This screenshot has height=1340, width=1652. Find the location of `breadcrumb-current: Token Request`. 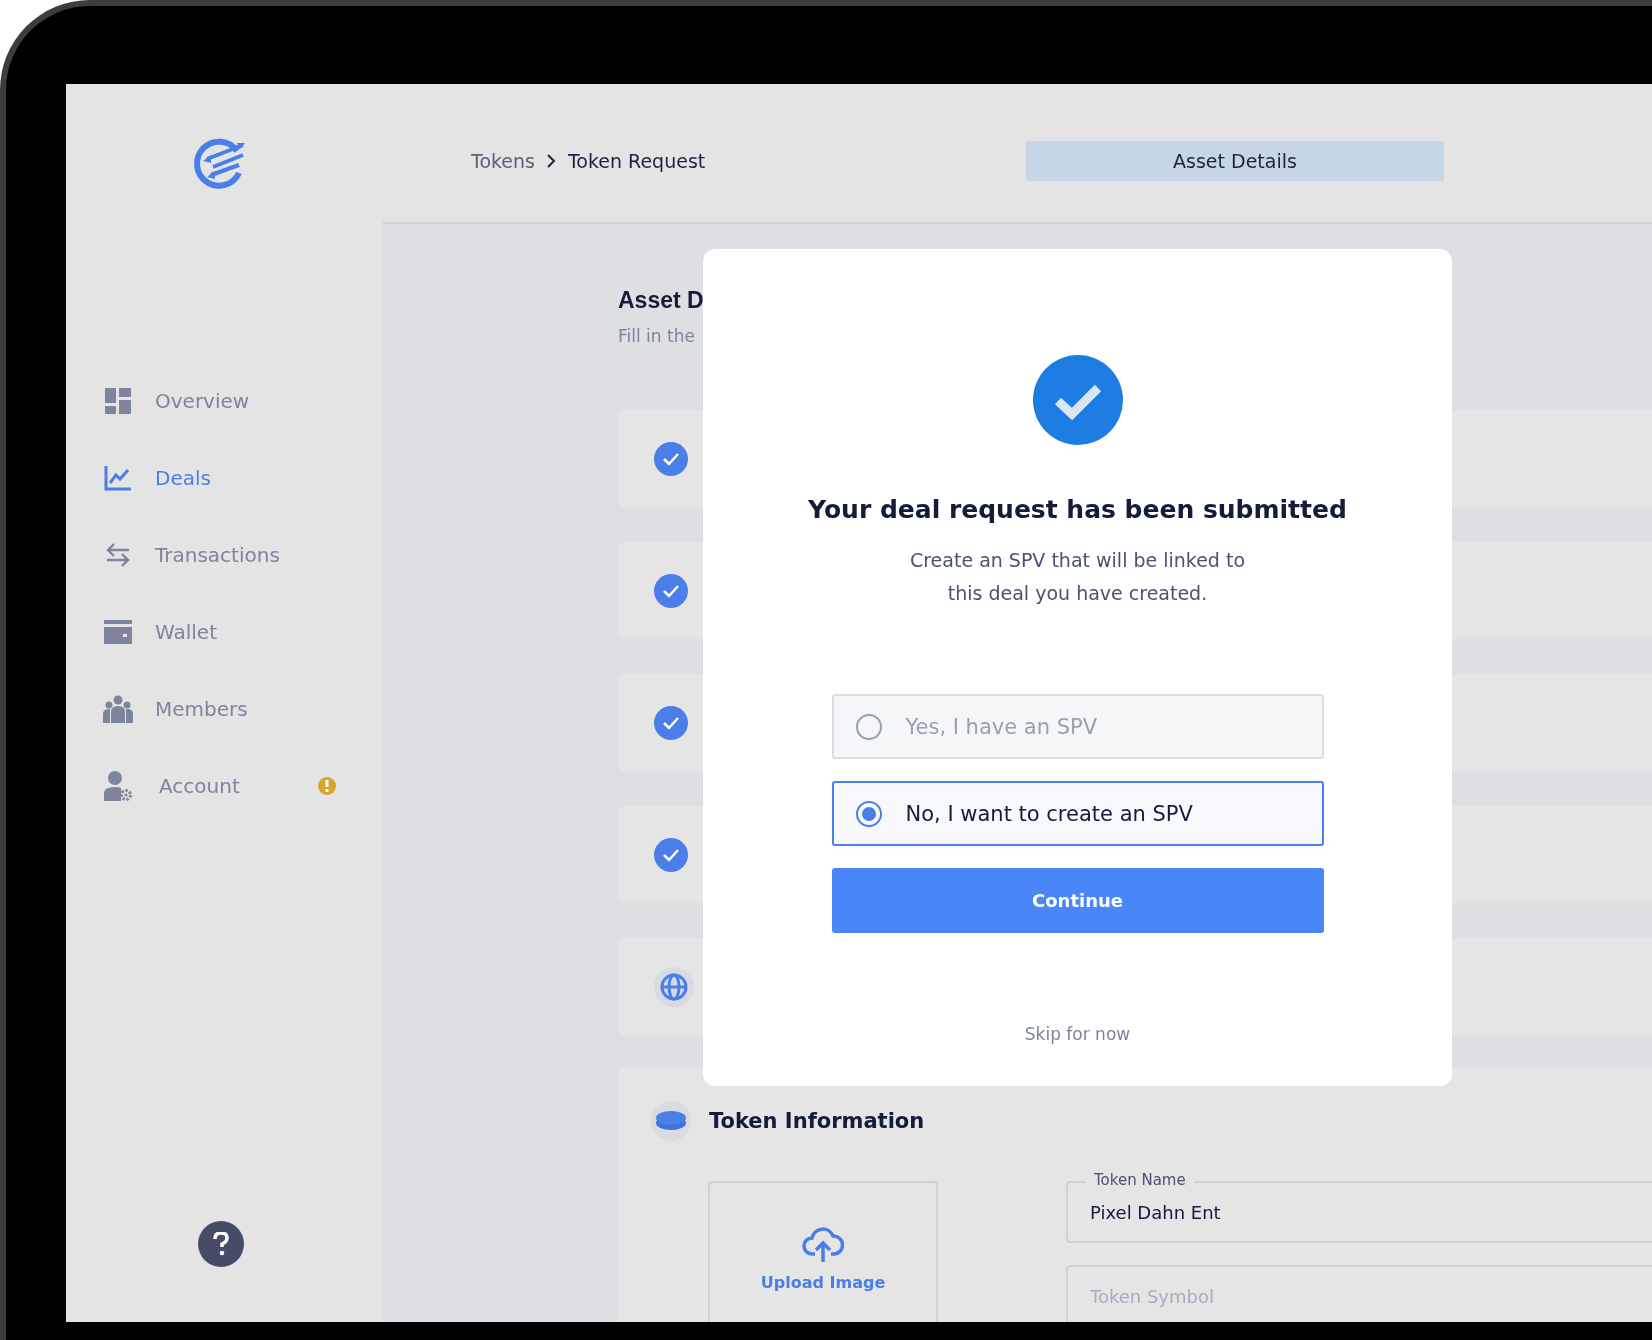

breadcrumb-current: Token Request is located at coordinates (636, 161).